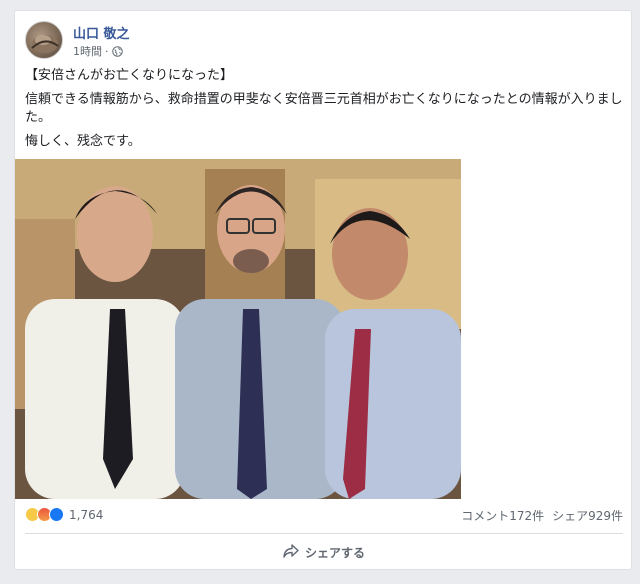 The height and width of the screenshot is (584, 640). Describe the element at coordinates (129, 75) in the screenshot. I see `post-headline: 【安倍さんがお亡くなりになった】` at that location.